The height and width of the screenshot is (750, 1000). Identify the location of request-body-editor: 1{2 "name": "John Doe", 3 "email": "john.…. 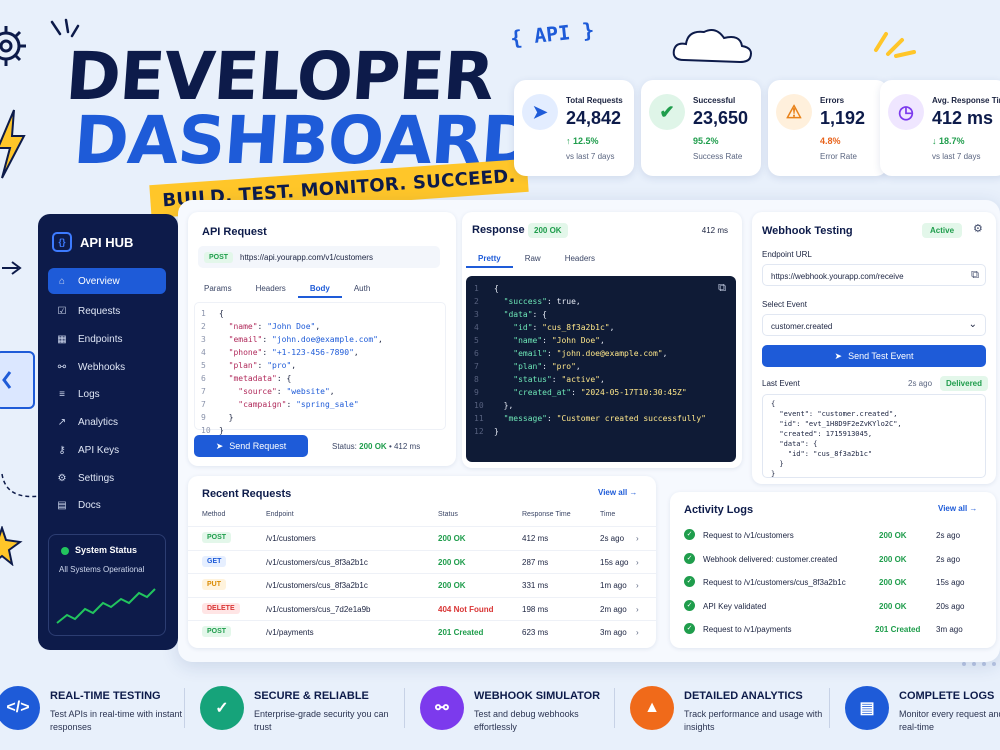
(320, 368).